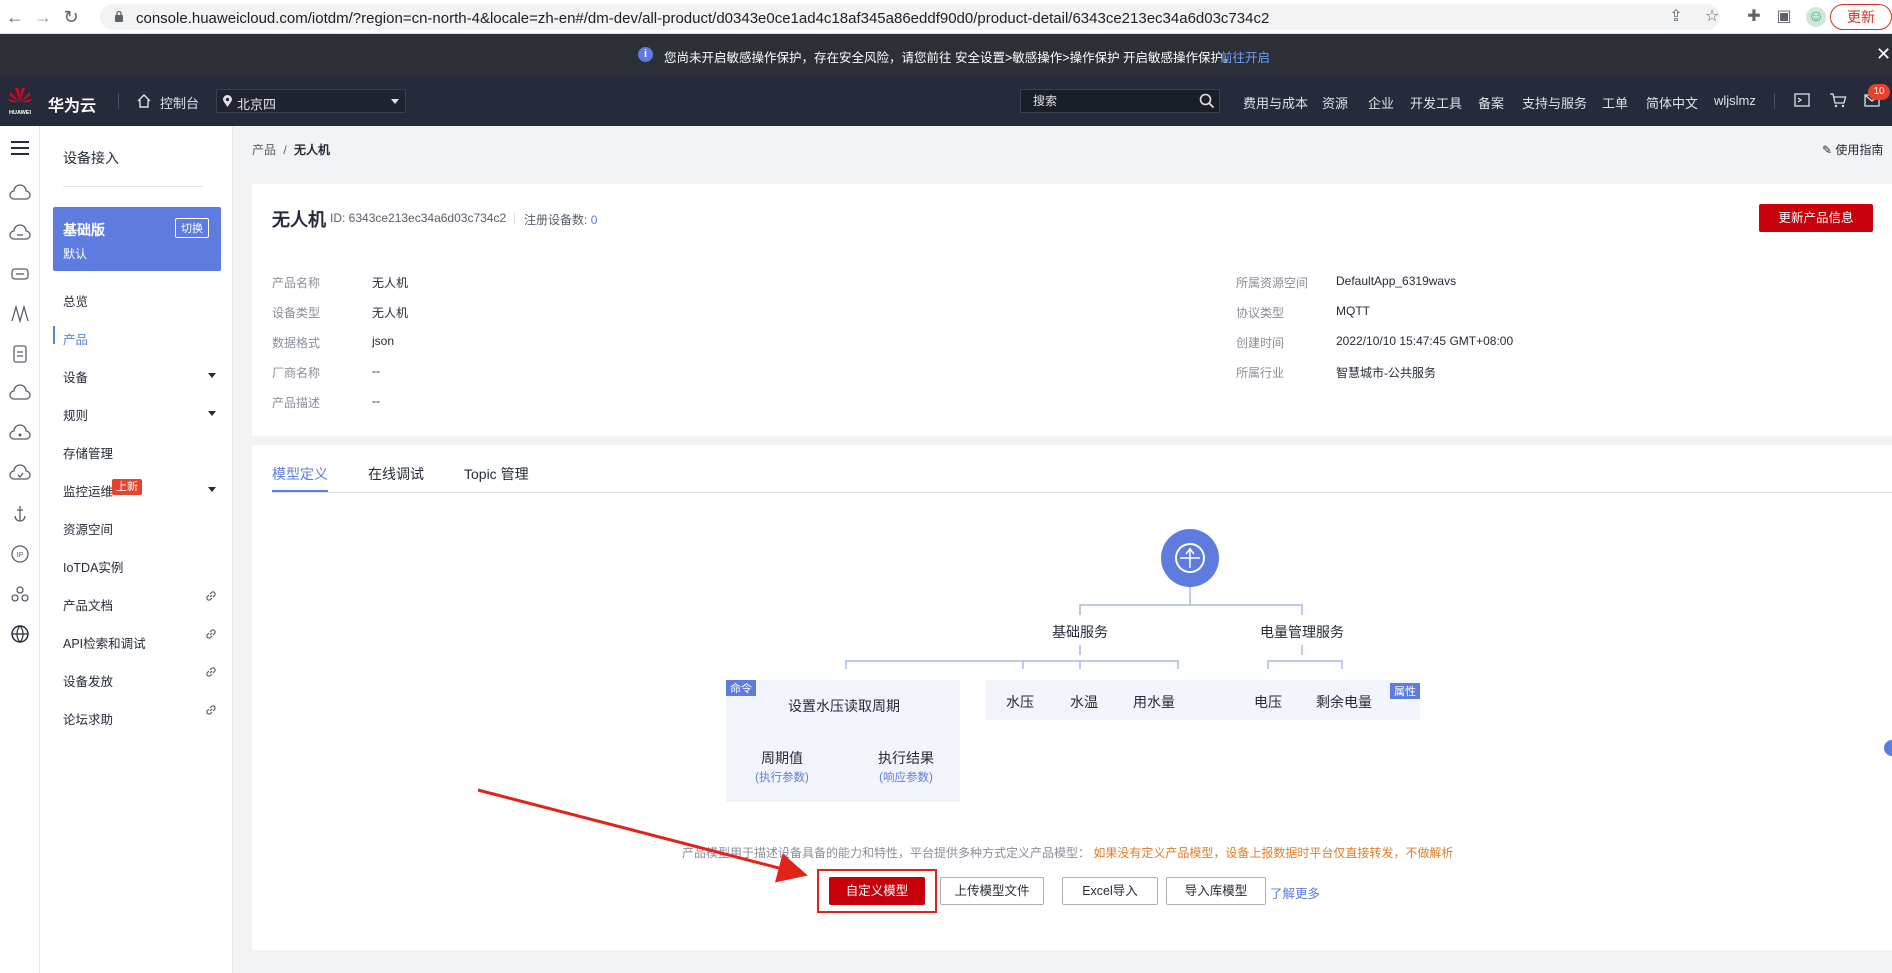 The height and width of the screenshot is (973, 1892). What do you see at coordinates (20, 274) in the screenshot?
I see `database-icon` at bounding box center [20, 274].